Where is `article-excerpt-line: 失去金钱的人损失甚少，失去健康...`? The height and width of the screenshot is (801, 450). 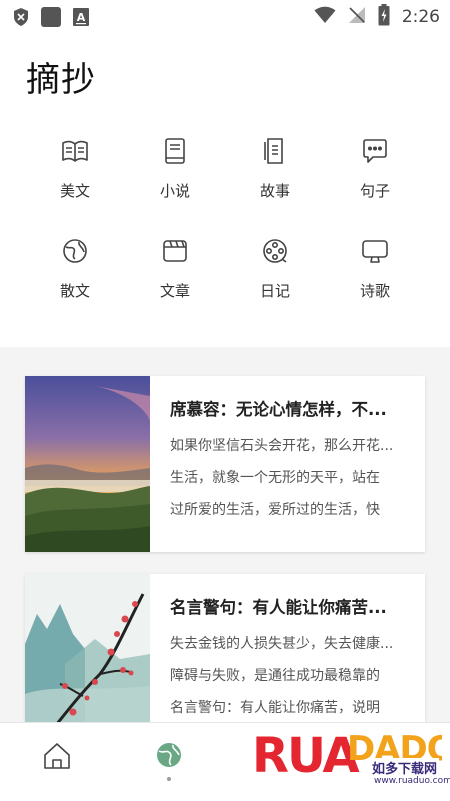 article-excerpt-line: 失去金钱的人损失甚少，失去健康... is located at coordinates (282, 644).